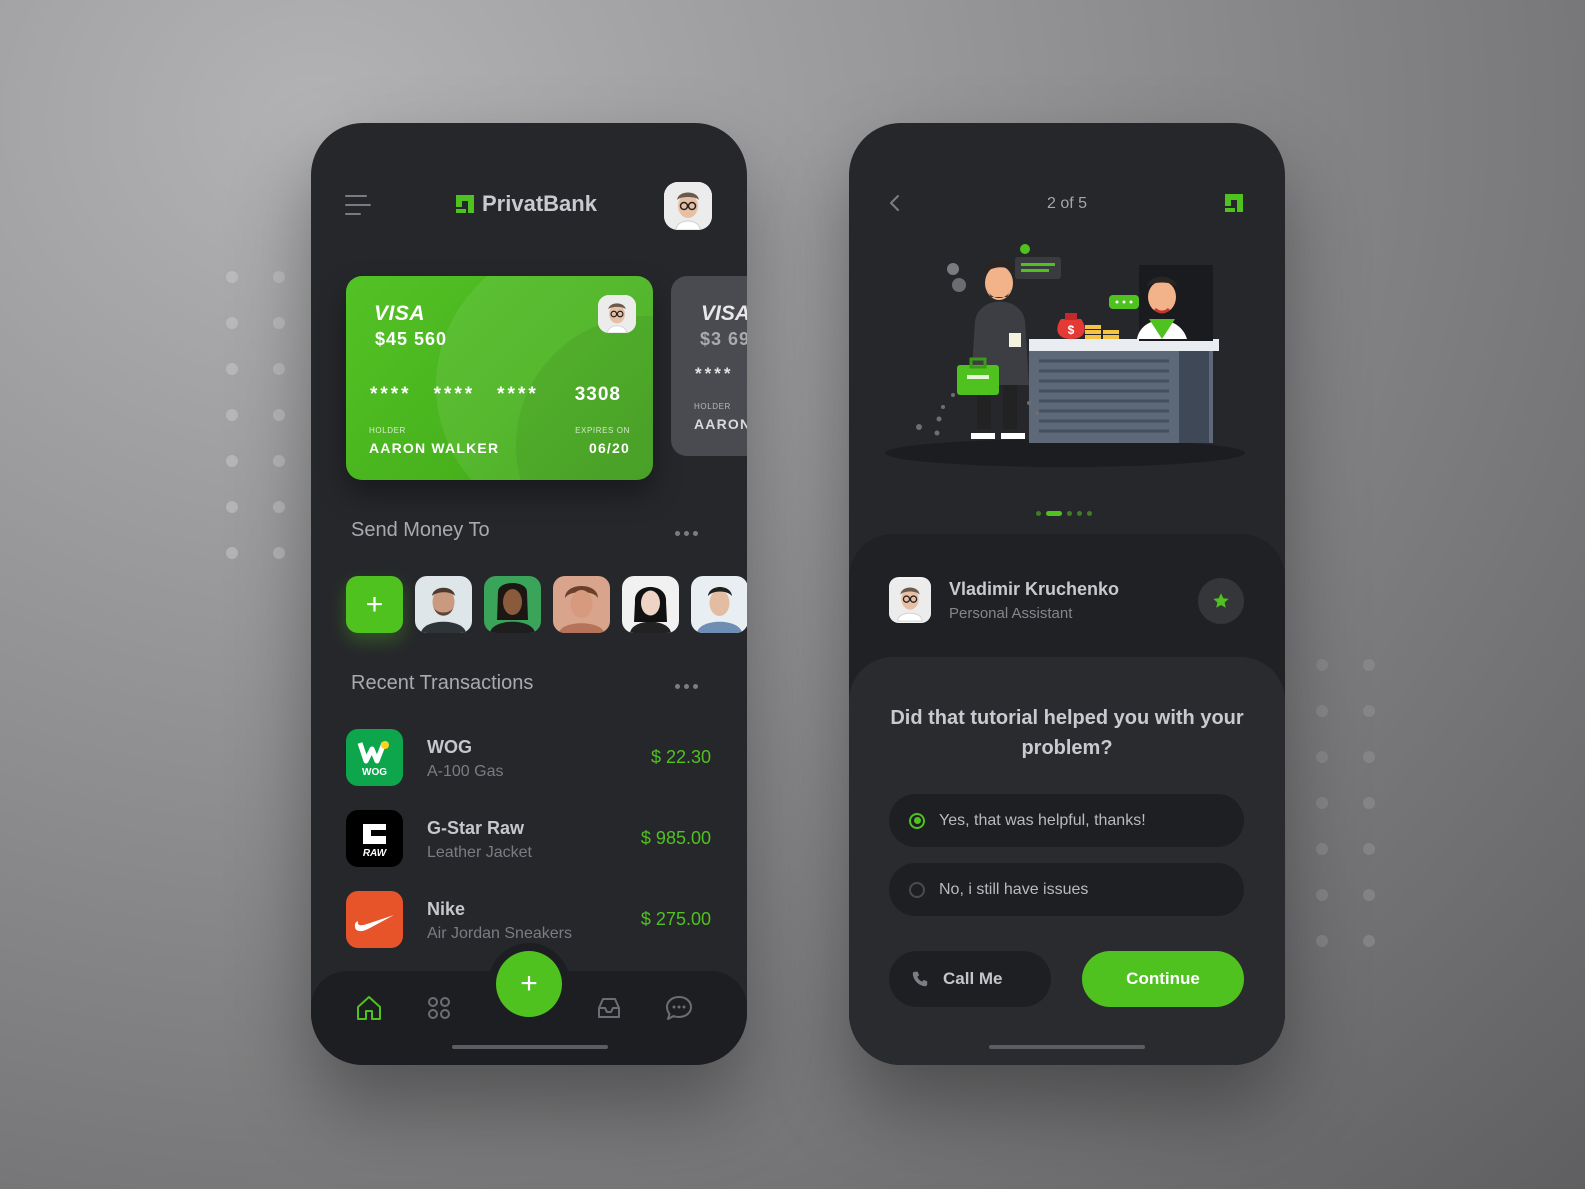 This screenshot has height=1189, width=1585. Describe the element at coordinates (917, 889) in the screenshot. I see `radio-unchecked-icon` at that location.